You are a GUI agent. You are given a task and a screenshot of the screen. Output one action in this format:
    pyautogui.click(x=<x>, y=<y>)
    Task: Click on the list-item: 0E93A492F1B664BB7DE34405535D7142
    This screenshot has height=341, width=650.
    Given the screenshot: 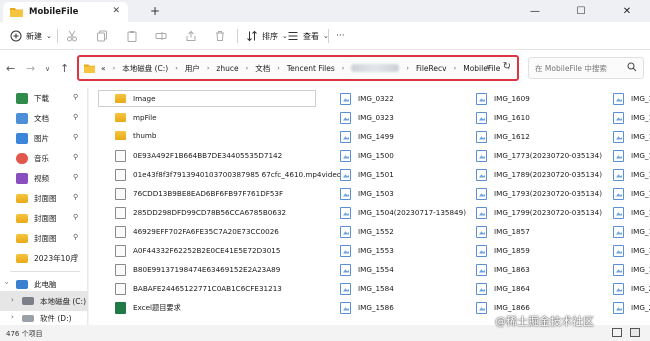 What is the action you would take?
    pyautogui.click(x=198, y=155)
    